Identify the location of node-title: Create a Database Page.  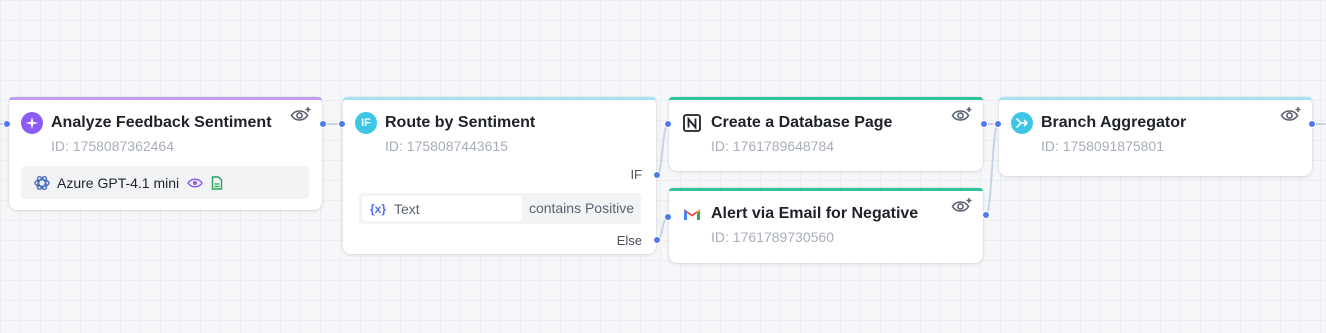
(802, 122).